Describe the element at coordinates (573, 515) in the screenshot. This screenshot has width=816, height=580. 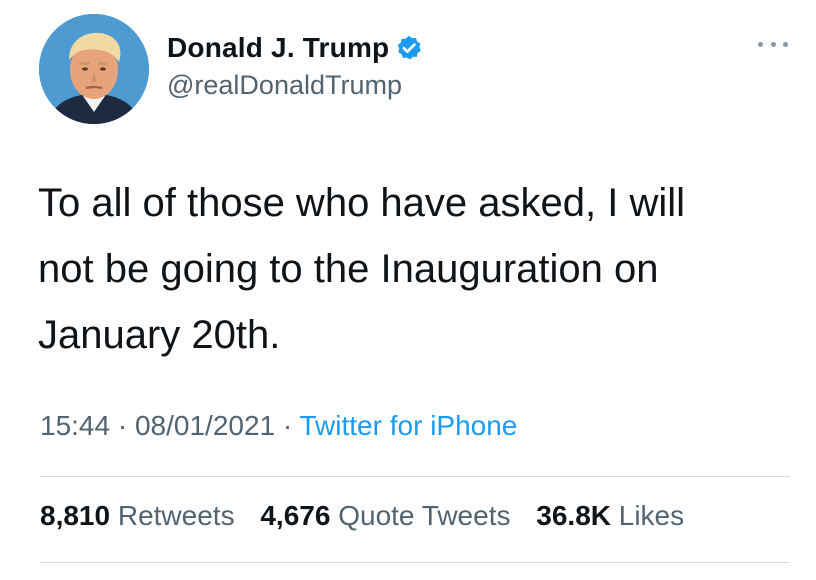
I see `likes-count: 36.8K` at that location.